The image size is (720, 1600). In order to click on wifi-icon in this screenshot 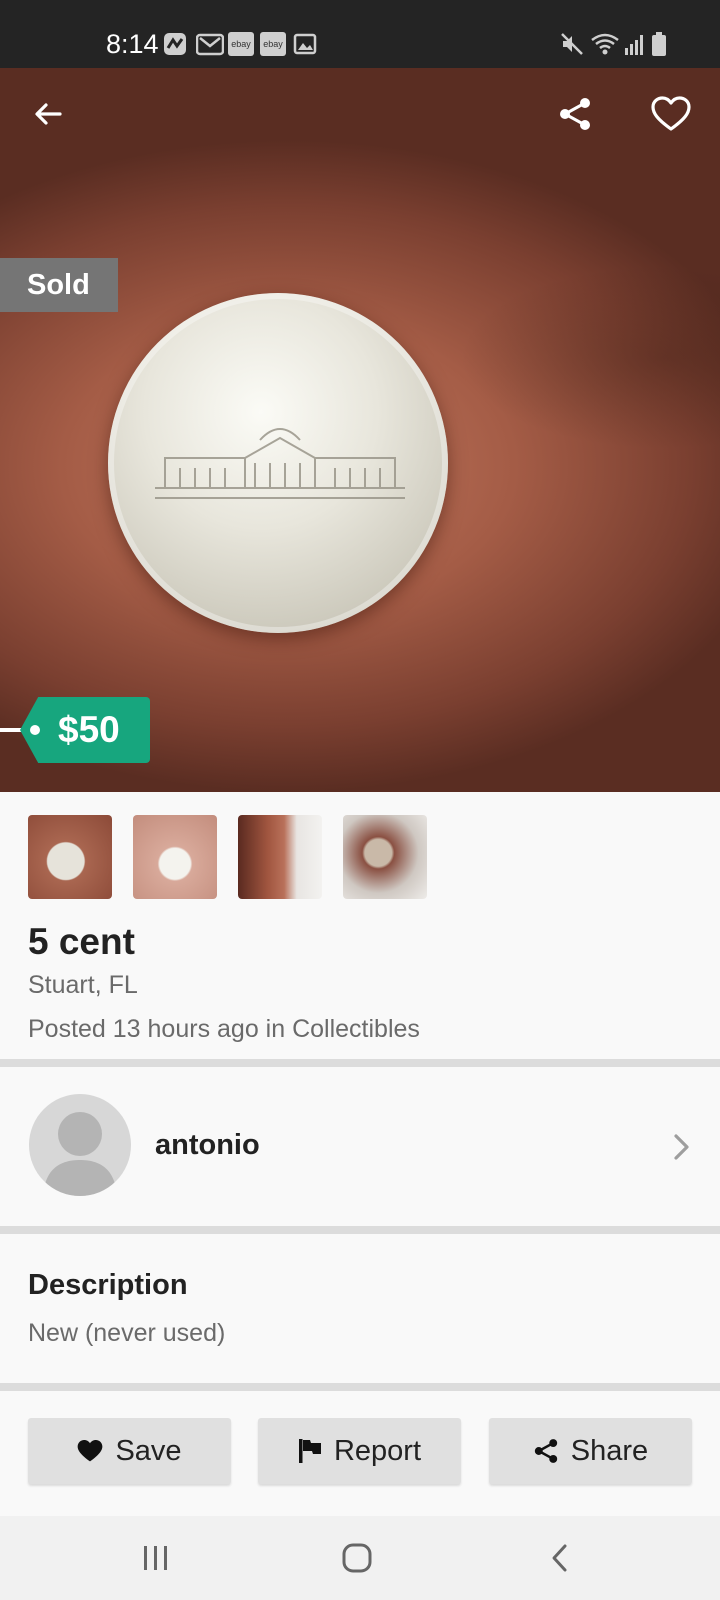, I will do `click(605, 44)`.